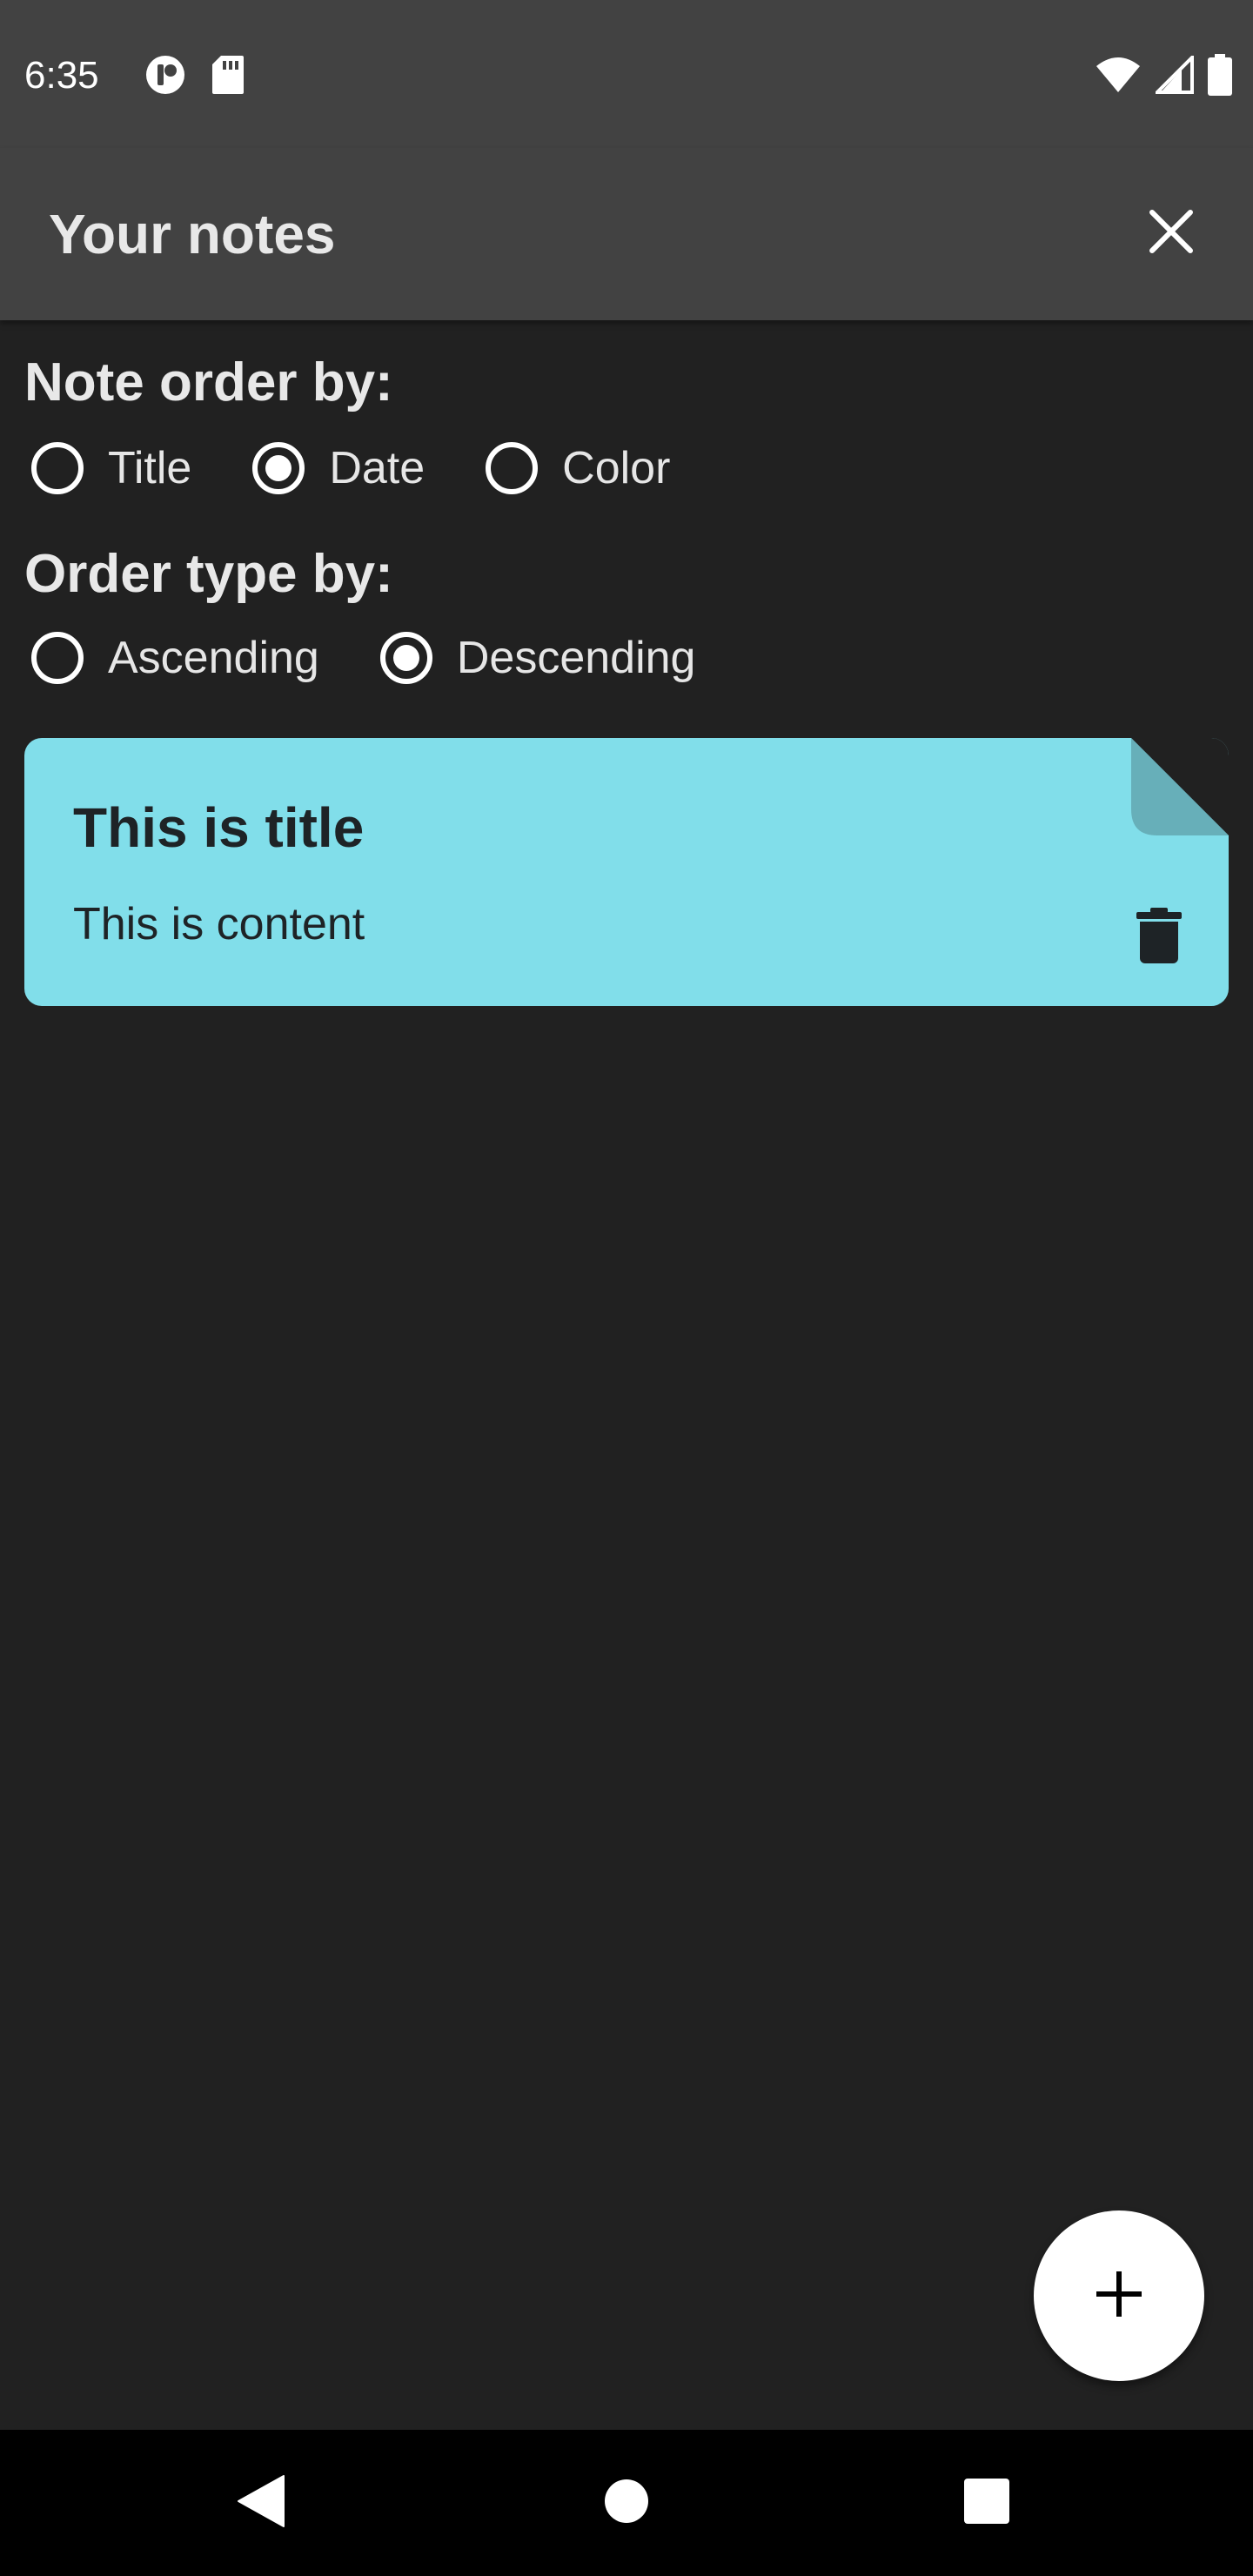 The width and height of the screenshot is (1253, 2576). I want to click on status-right-icons, so click(1163, 77).